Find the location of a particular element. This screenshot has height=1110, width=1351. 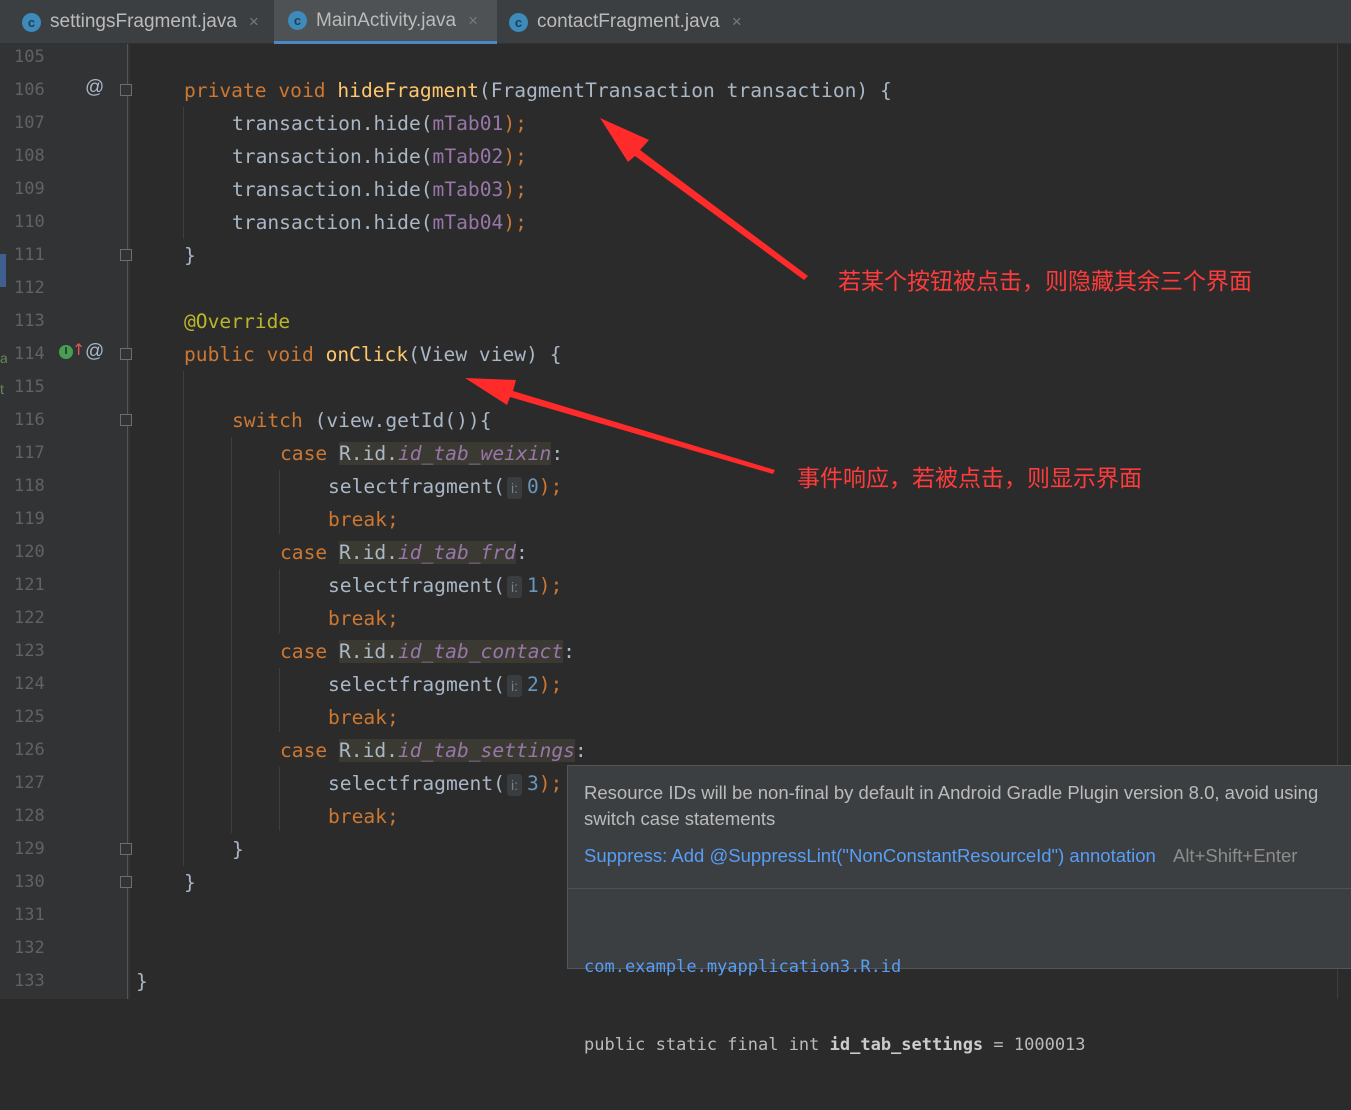

popup-divider is located at coordinates (959, 888).